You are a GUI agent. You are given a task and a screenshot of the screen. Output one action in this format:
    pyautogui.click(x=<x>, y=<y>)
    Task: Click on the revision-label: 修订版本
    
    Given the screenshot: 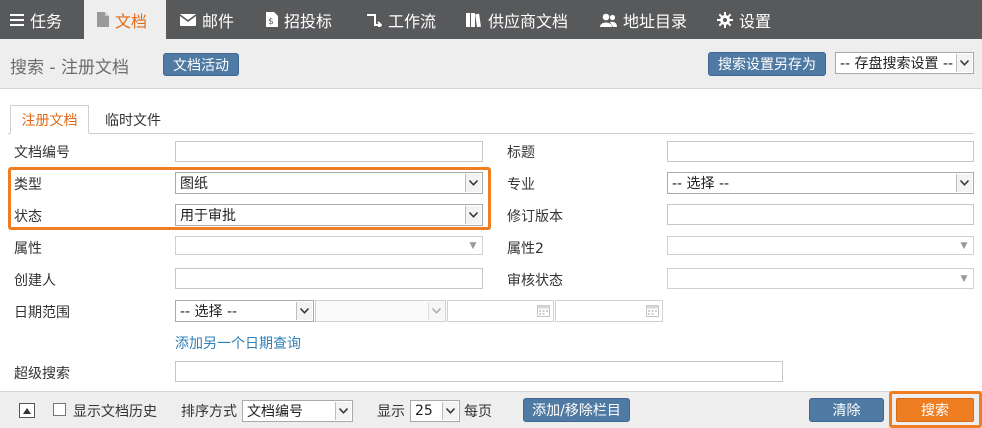 What is the action you would take?
    pyautogui.click(x=535, y=217)
    